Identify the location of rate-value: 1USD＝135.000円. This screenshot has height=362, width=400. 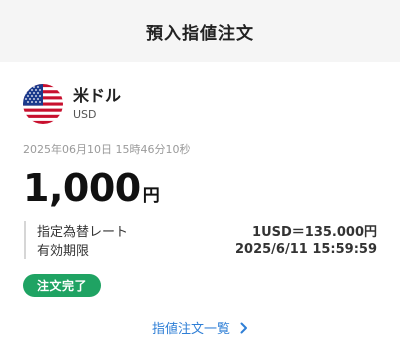
(314, 232).